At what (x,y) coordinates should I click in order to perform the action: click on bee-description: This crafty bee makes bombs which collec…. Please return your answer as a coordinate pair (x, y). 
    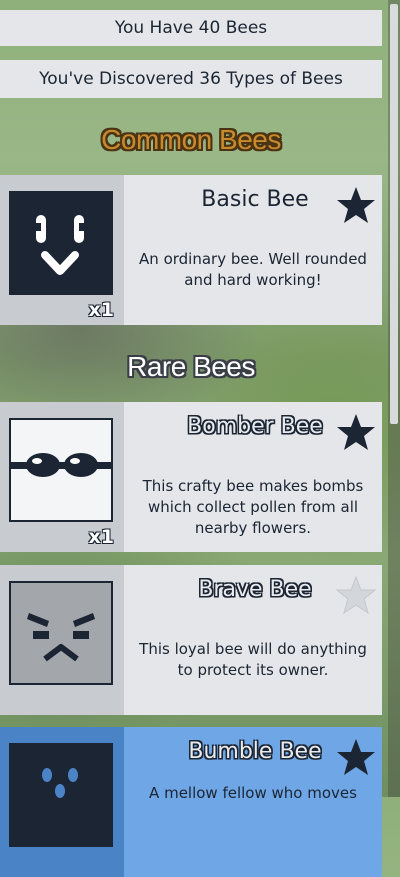
    Looking at the image, I should click on (253, 507).